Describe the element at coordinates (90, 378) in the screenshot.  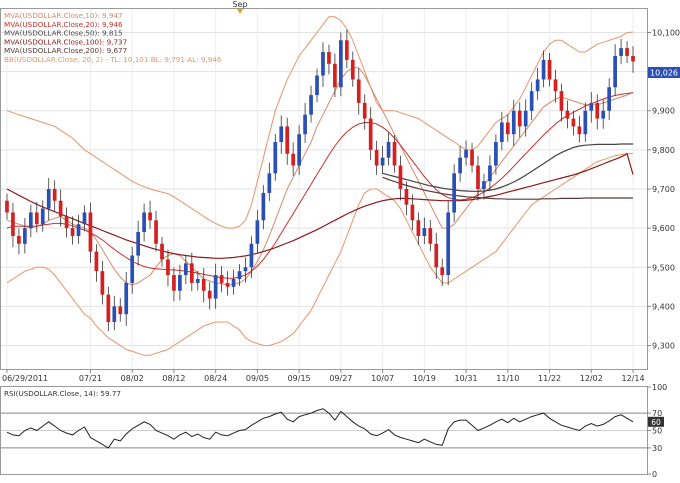
I see `x-tick-label: 07/21` at that location.